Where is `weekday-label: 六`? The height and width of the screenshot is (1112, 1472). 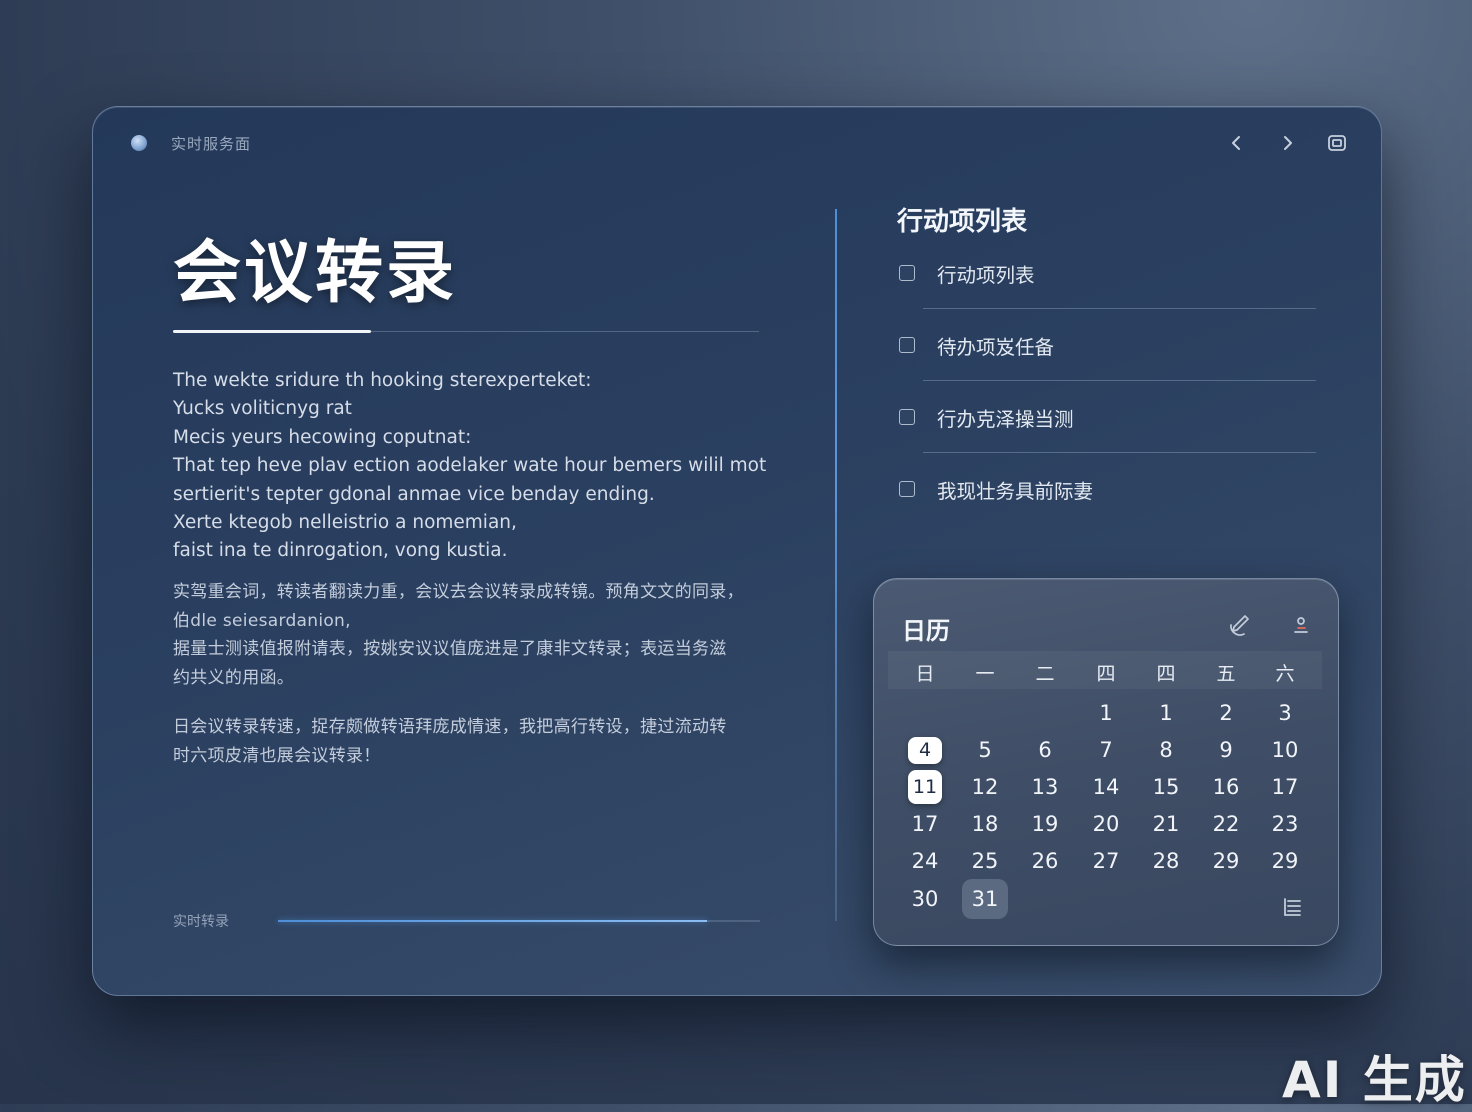
weekday-label: 六 is located at coordinates (1285, 674).